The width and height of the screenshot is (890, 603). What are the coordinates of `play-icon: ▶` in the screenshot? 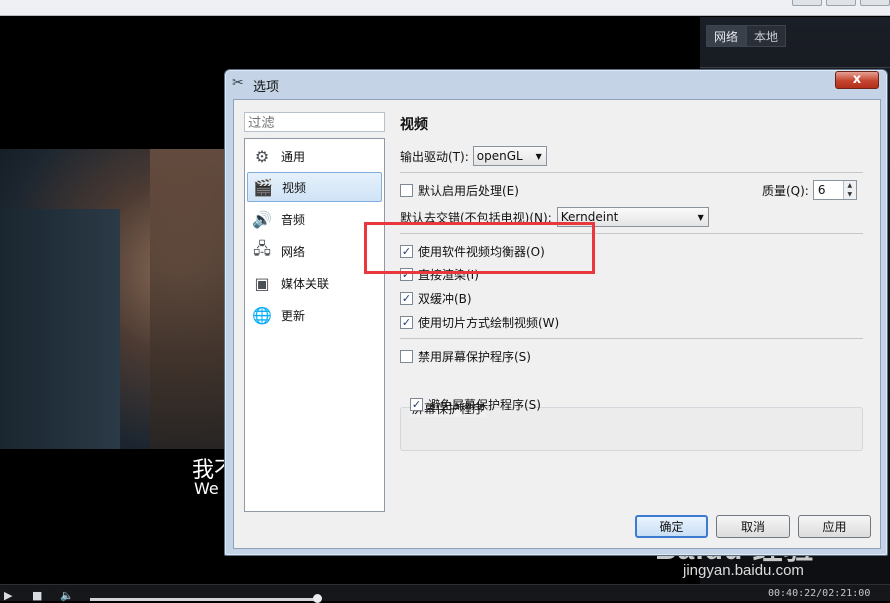 It's located at (8, 595).